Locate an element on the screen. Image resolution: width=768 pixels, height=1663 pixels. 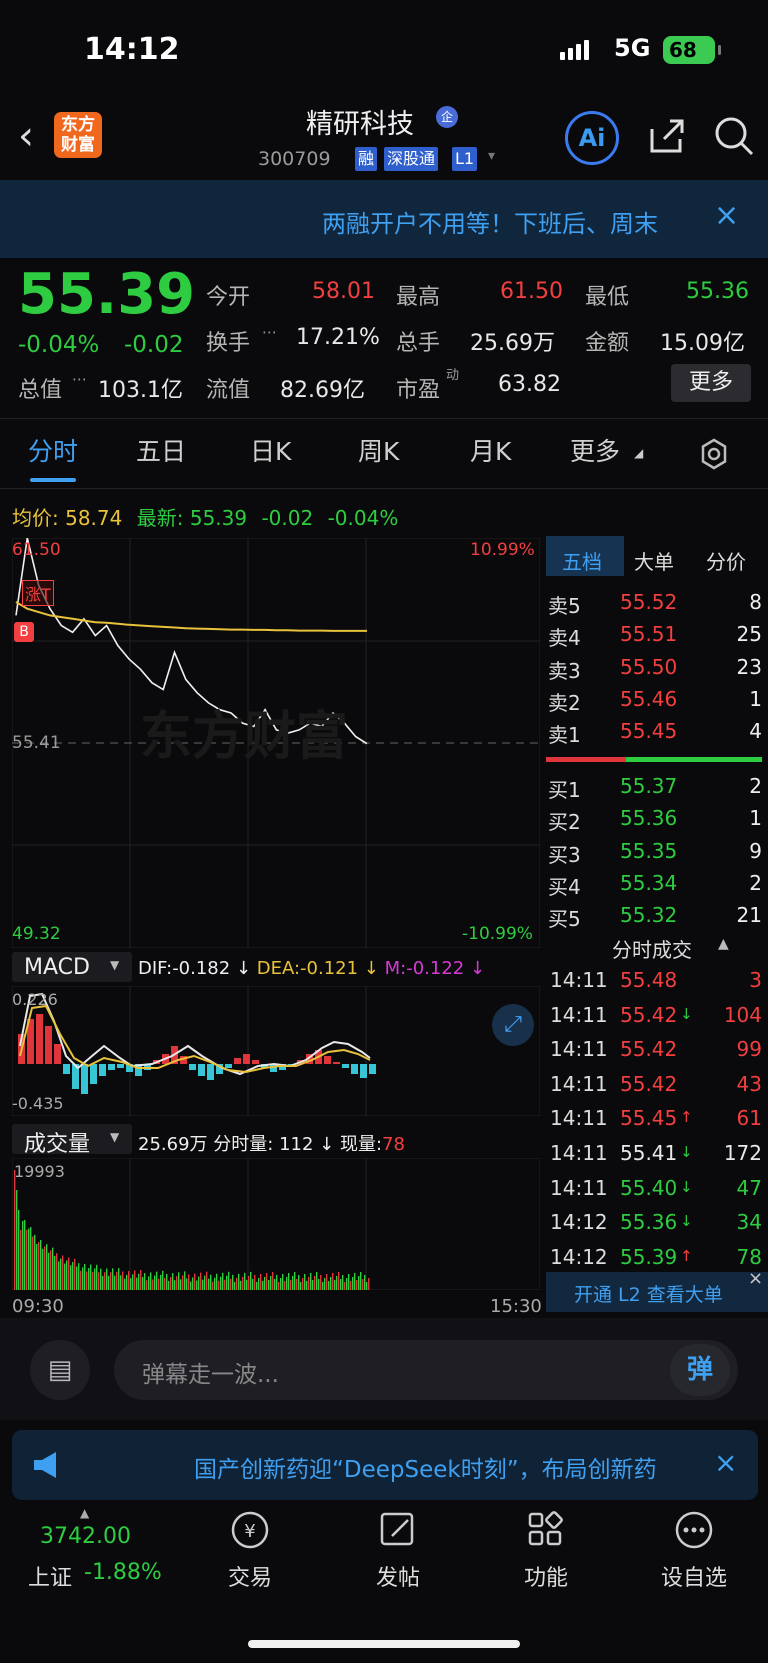
share-icon is located at coordinates (667, 136).